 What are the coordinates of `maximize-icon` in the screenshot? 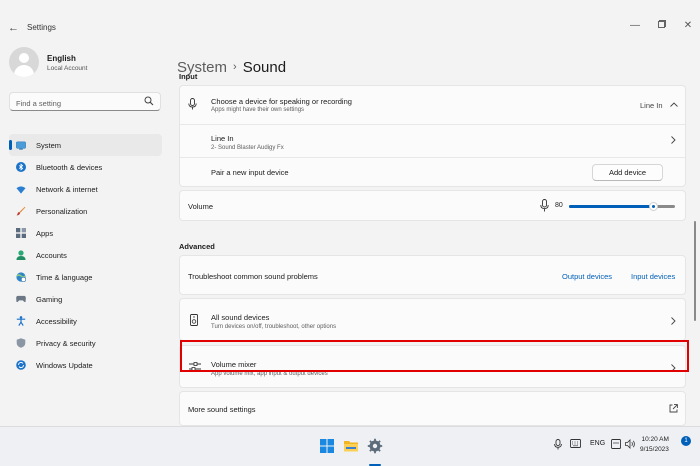 It's located at (662, 25).